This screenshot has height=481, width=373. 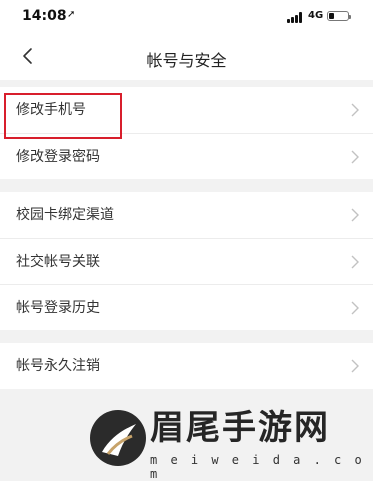 I want to click on settings-group-account-deletion: 帐号永久注销, so click(x=186, y=366).